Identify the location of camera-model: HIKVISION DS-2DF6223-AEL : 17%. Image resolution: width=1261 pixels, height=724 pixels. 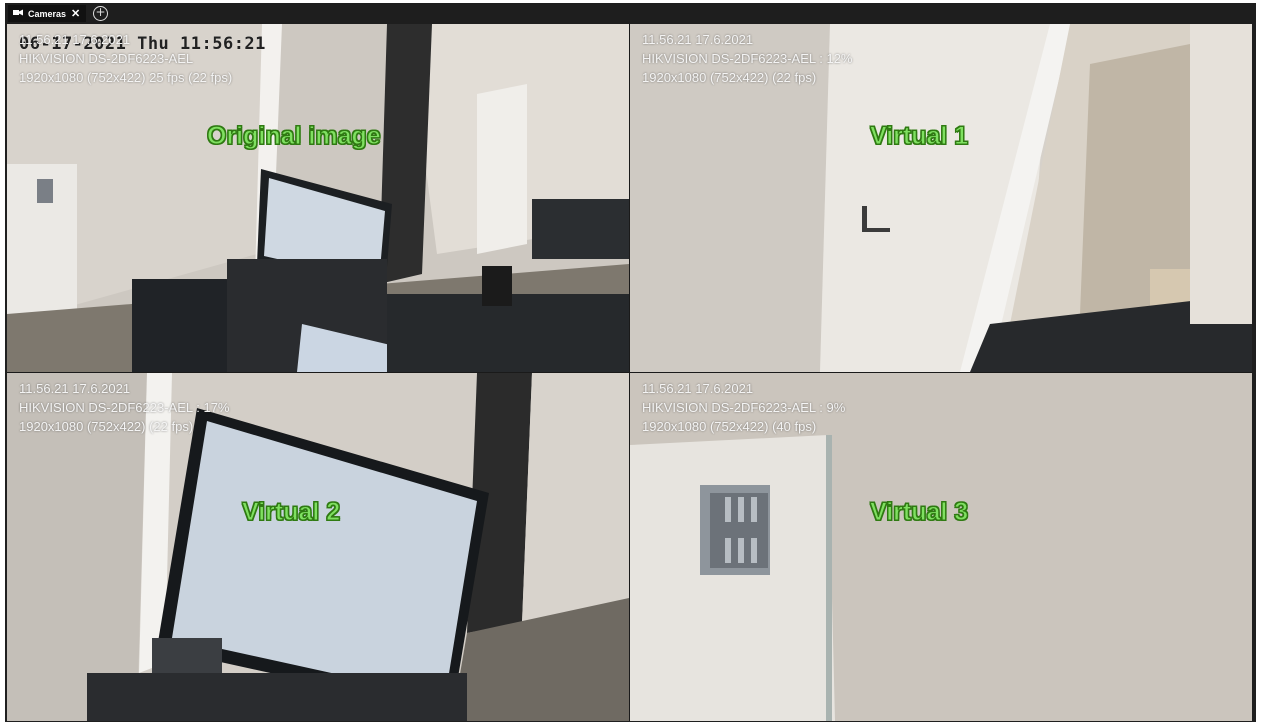
(124, 407).